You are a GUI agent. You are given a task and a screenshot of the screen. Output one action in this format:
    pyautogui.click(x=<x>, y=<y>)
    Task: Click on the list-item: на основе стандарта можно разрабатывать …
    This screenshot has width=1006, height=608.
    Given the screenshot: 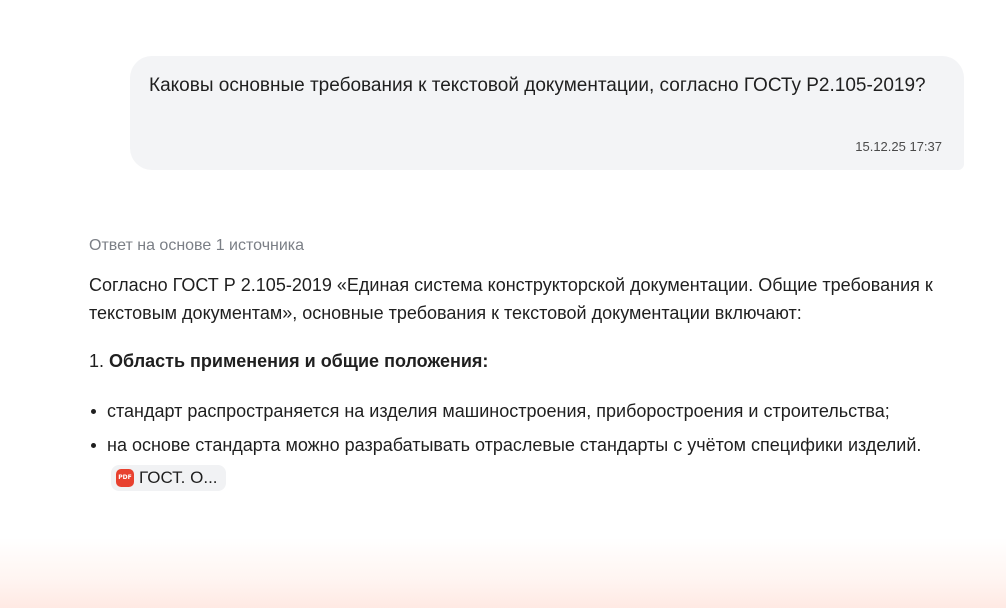 What is the action you would take?
    pyautogui.click(x=519, y=461)
    